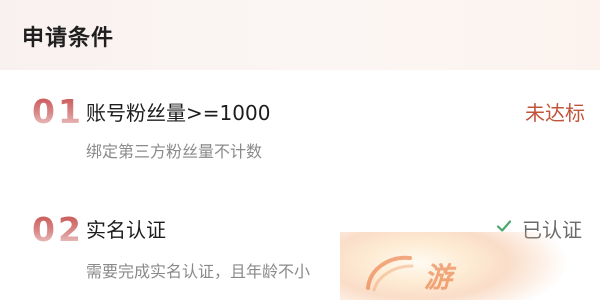  Describe the element at coordinates (126, 230) in the screenshot. I see `requirement-title: 实名认证` at that location.